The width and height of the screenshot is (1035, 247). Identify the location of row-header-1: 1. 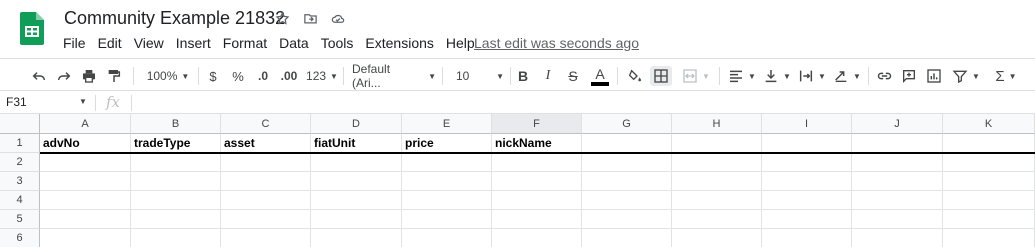
(20, 143).